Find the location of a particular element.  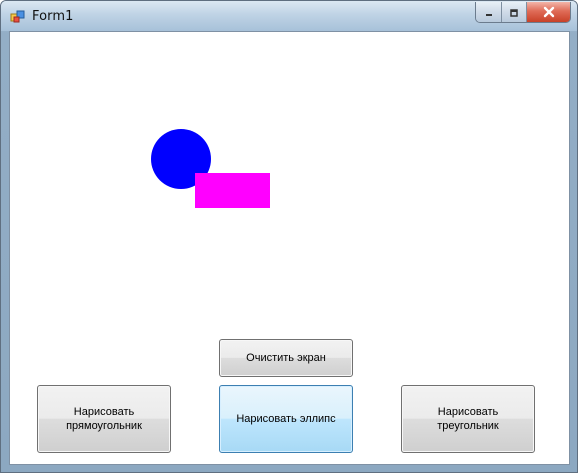

draw-rectangle-button: Нарисовать прямоугольник is located at coordinates (104, 419).